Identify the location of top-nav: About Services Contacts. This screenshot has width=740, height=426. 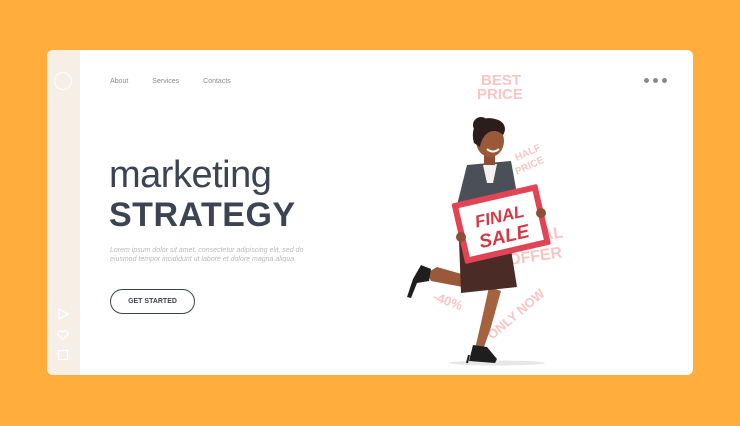
(170, 81).